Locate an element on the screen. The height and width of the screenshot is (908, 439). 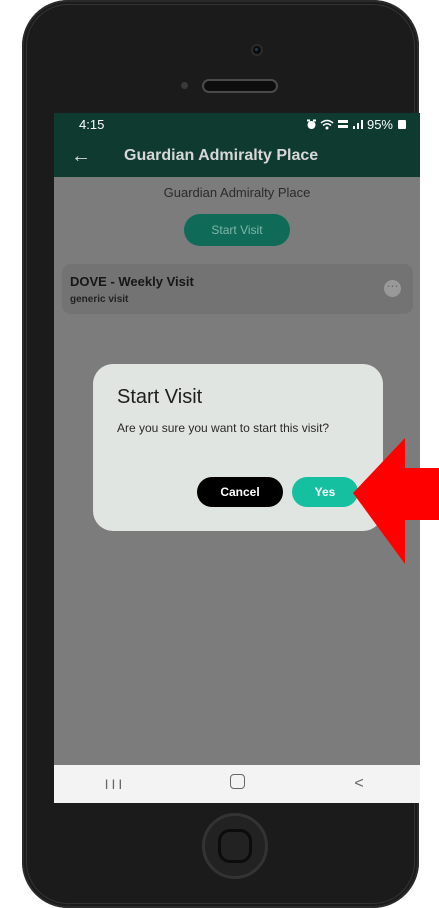
hardware-home-button is located at coordinates (235, 846).